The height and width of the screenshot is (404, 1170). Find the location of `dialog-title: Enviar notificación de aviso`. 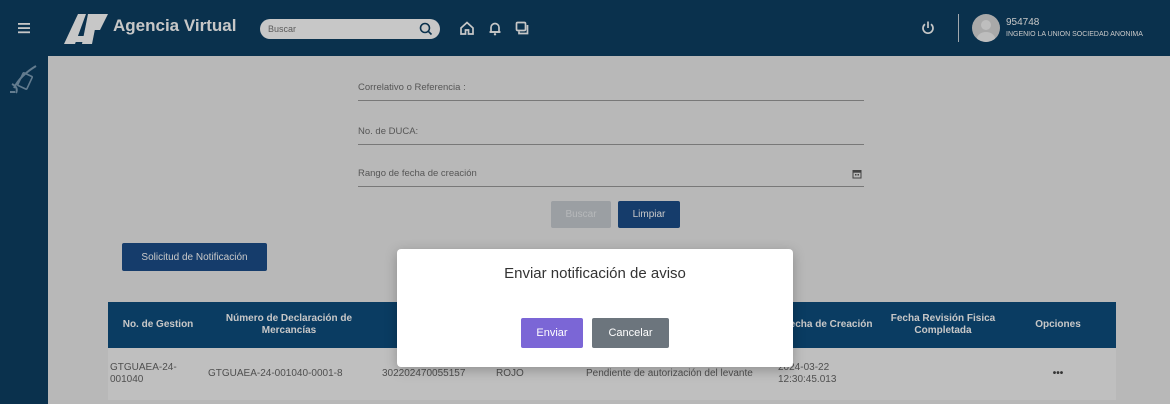

dialog-title: Enviar notificación de aviso is located at coordinates (595, 273).